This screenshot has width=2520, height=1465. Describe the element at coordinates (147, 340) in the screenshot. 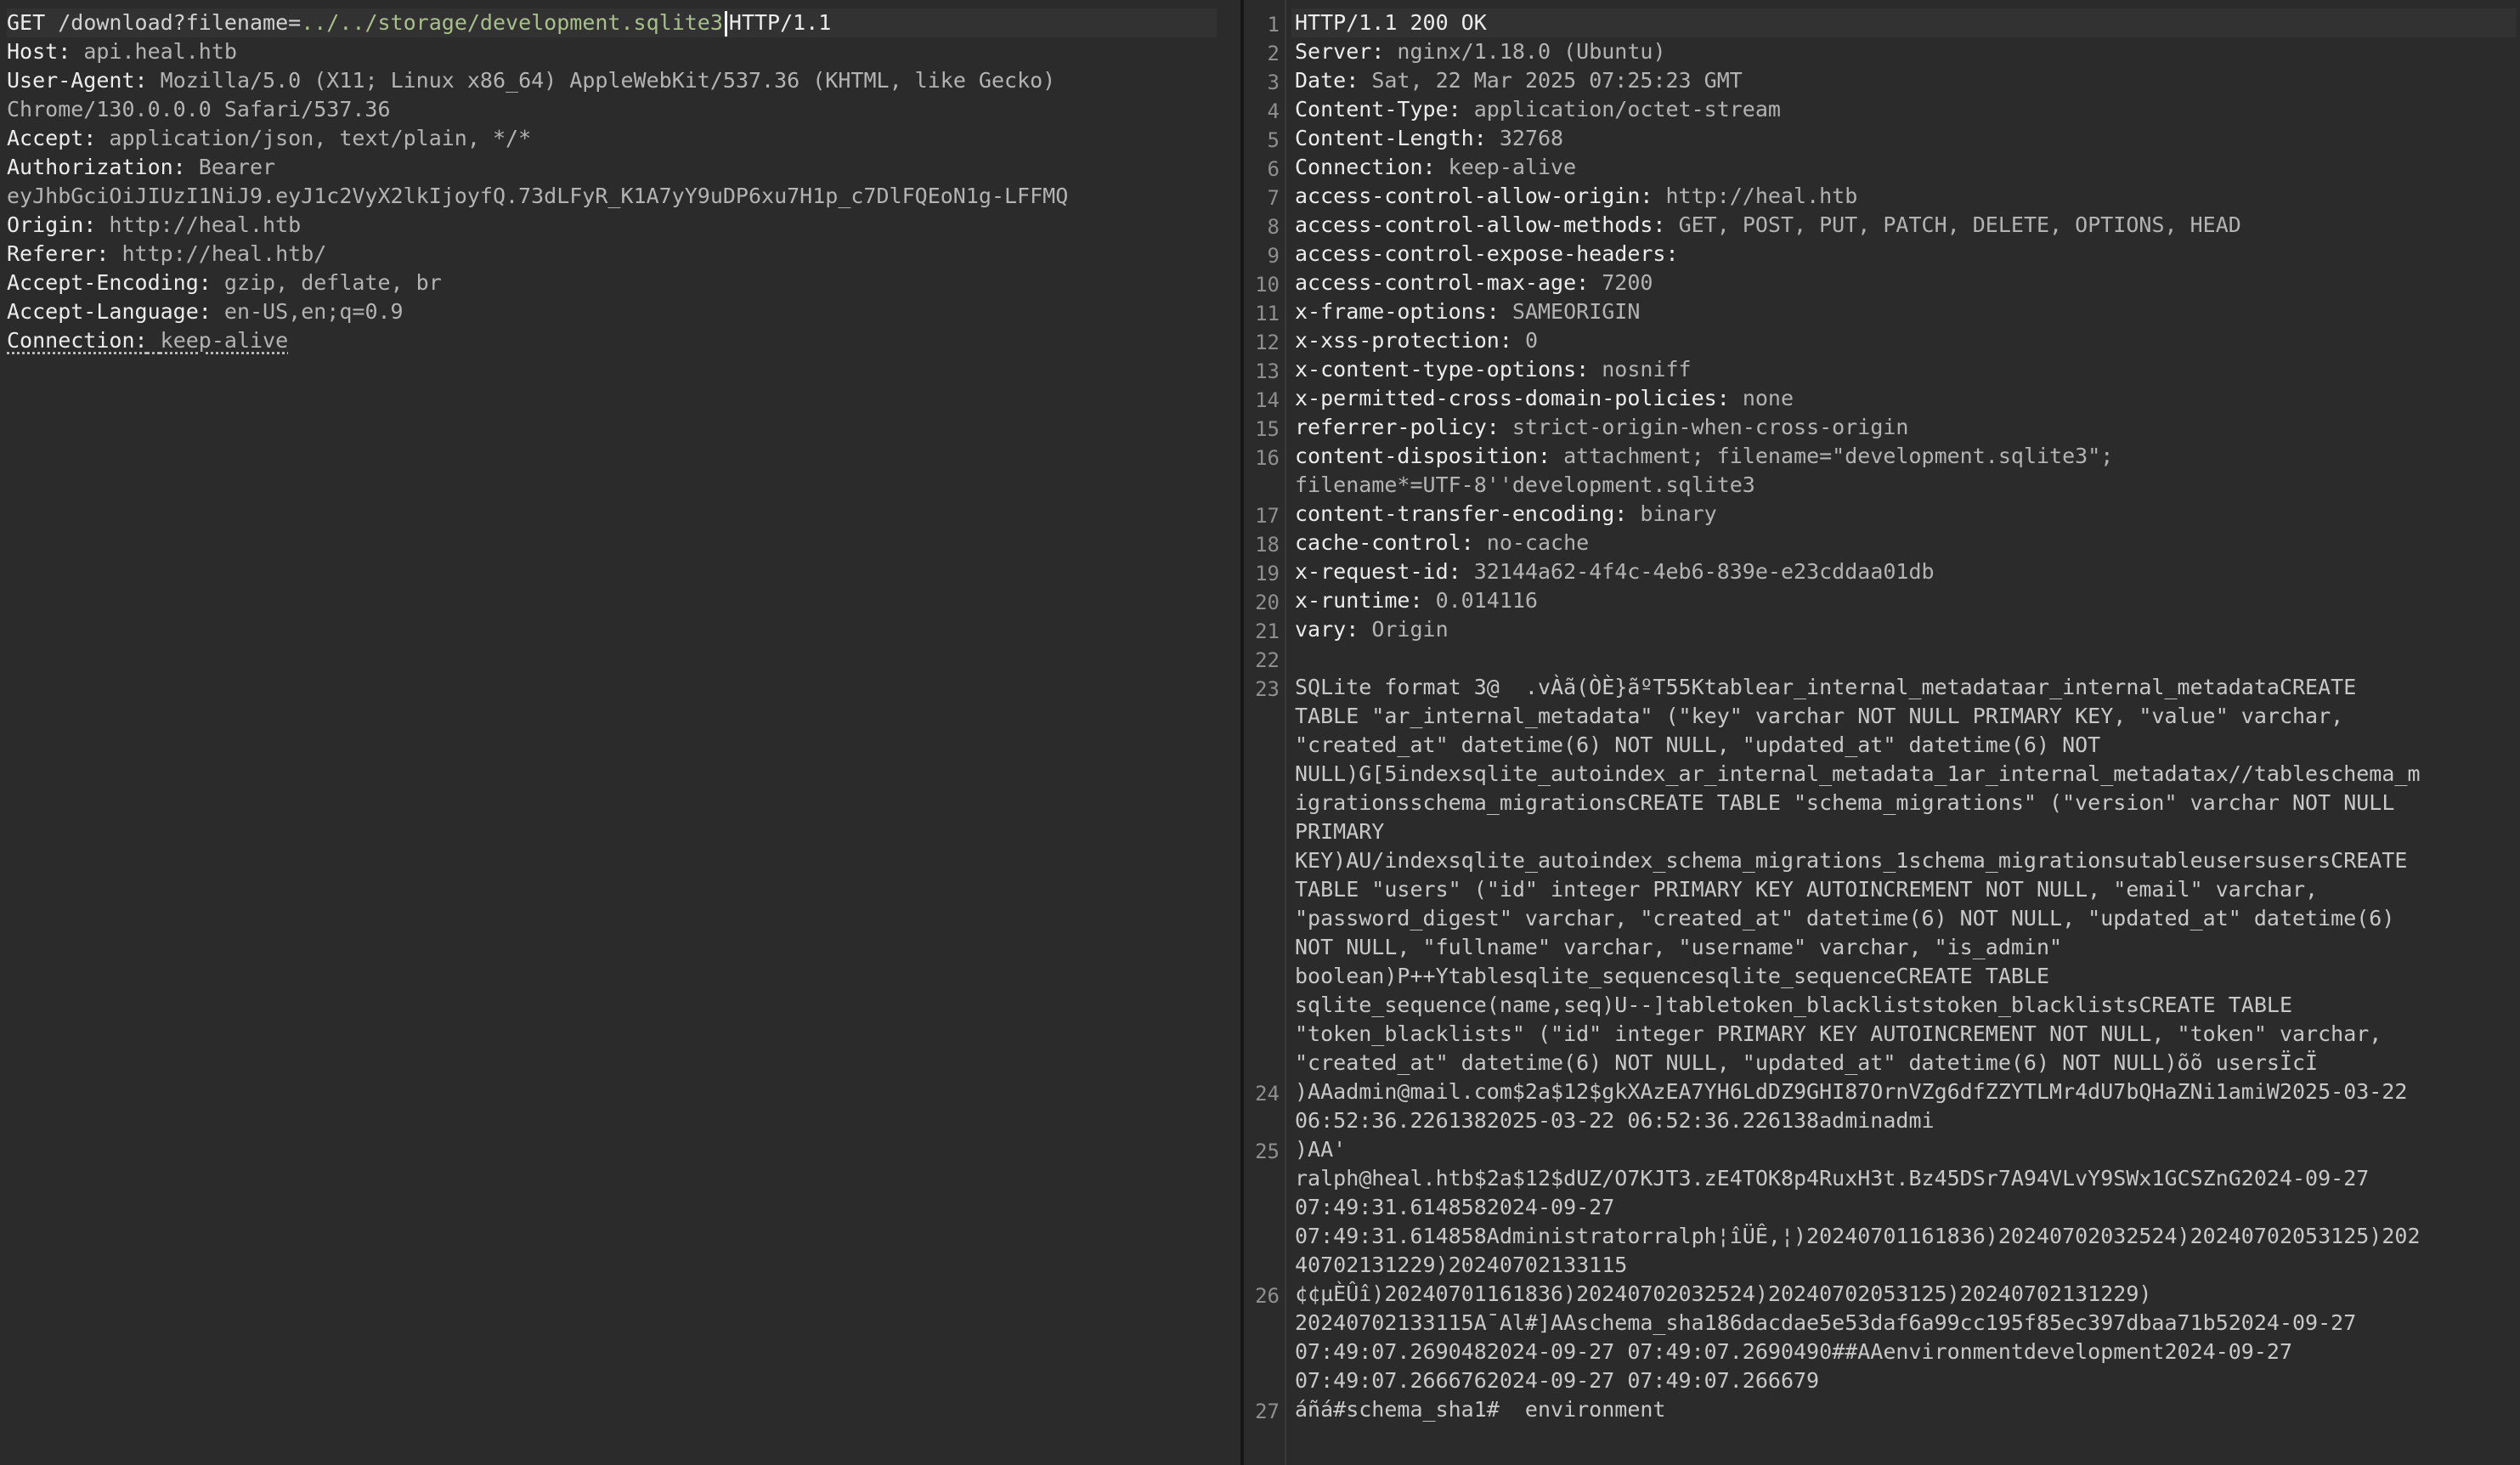

I see `request-header-connection: Connection: keep-alive` at that location.